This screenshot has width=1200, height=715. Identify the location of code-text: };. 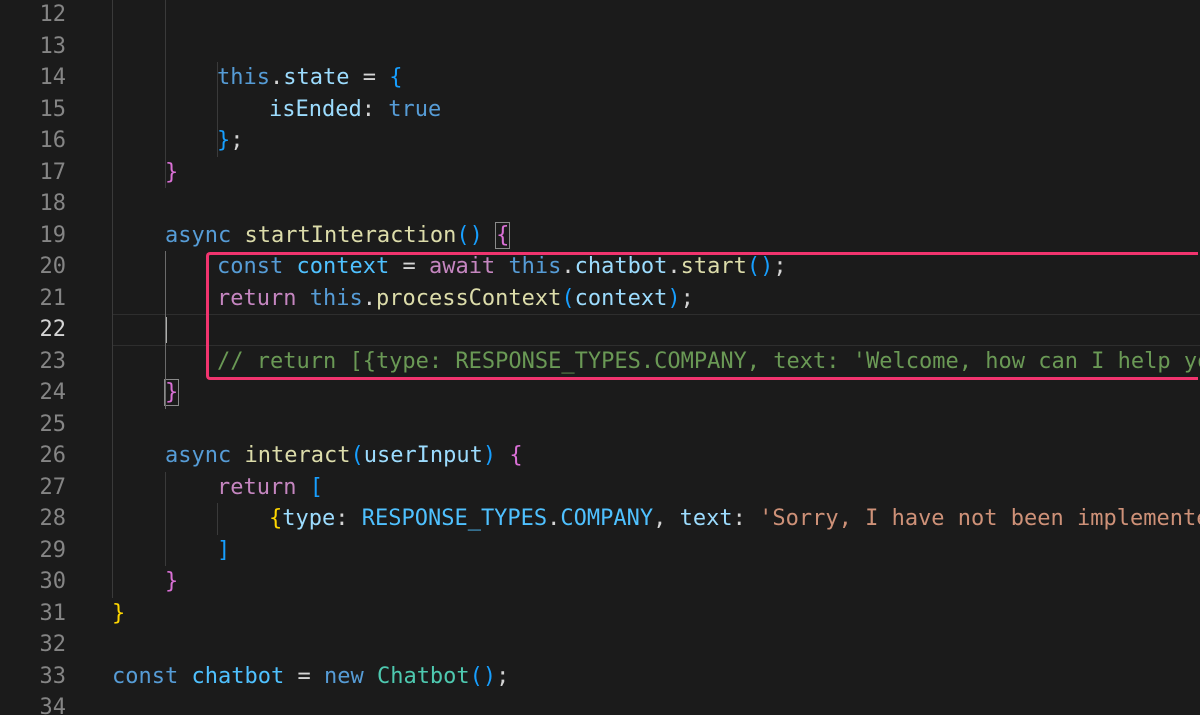
(230, 141).